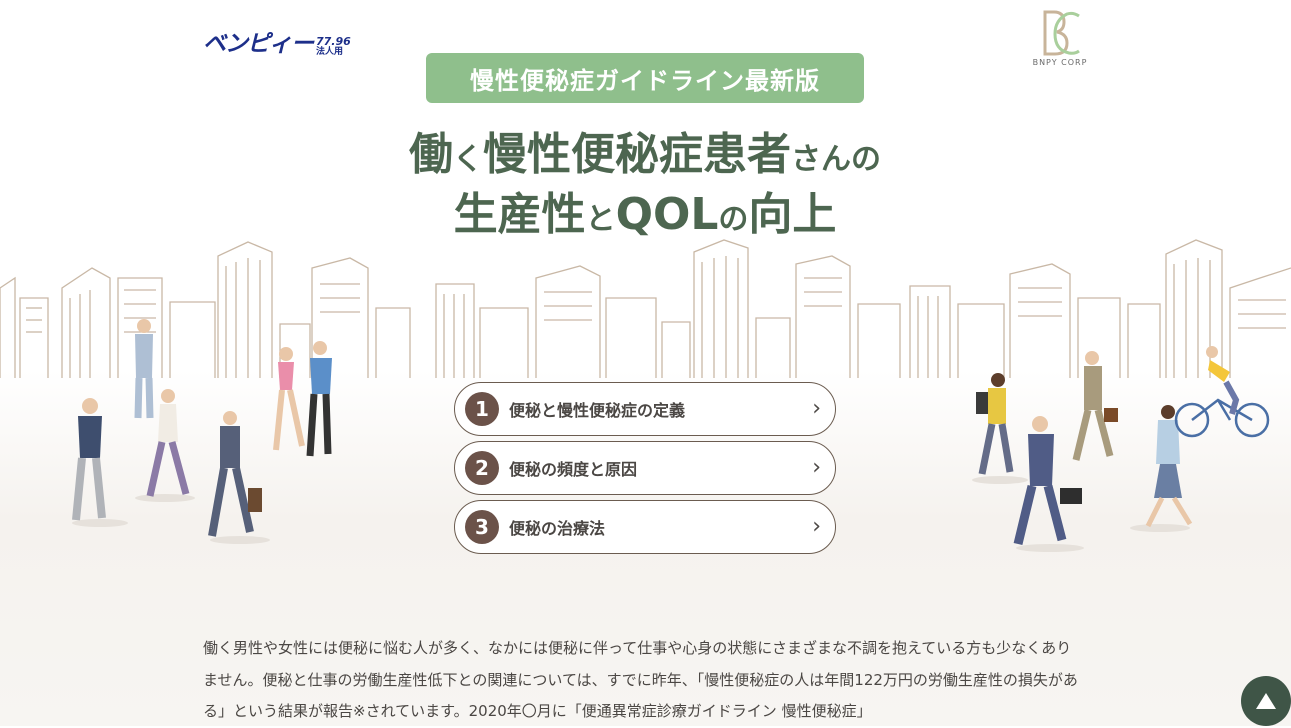 The width and height of the screenshot is (1291, 728). I want to click on menu-item-treatment: 3 便秘の治療法 ›, so click(645, 527).